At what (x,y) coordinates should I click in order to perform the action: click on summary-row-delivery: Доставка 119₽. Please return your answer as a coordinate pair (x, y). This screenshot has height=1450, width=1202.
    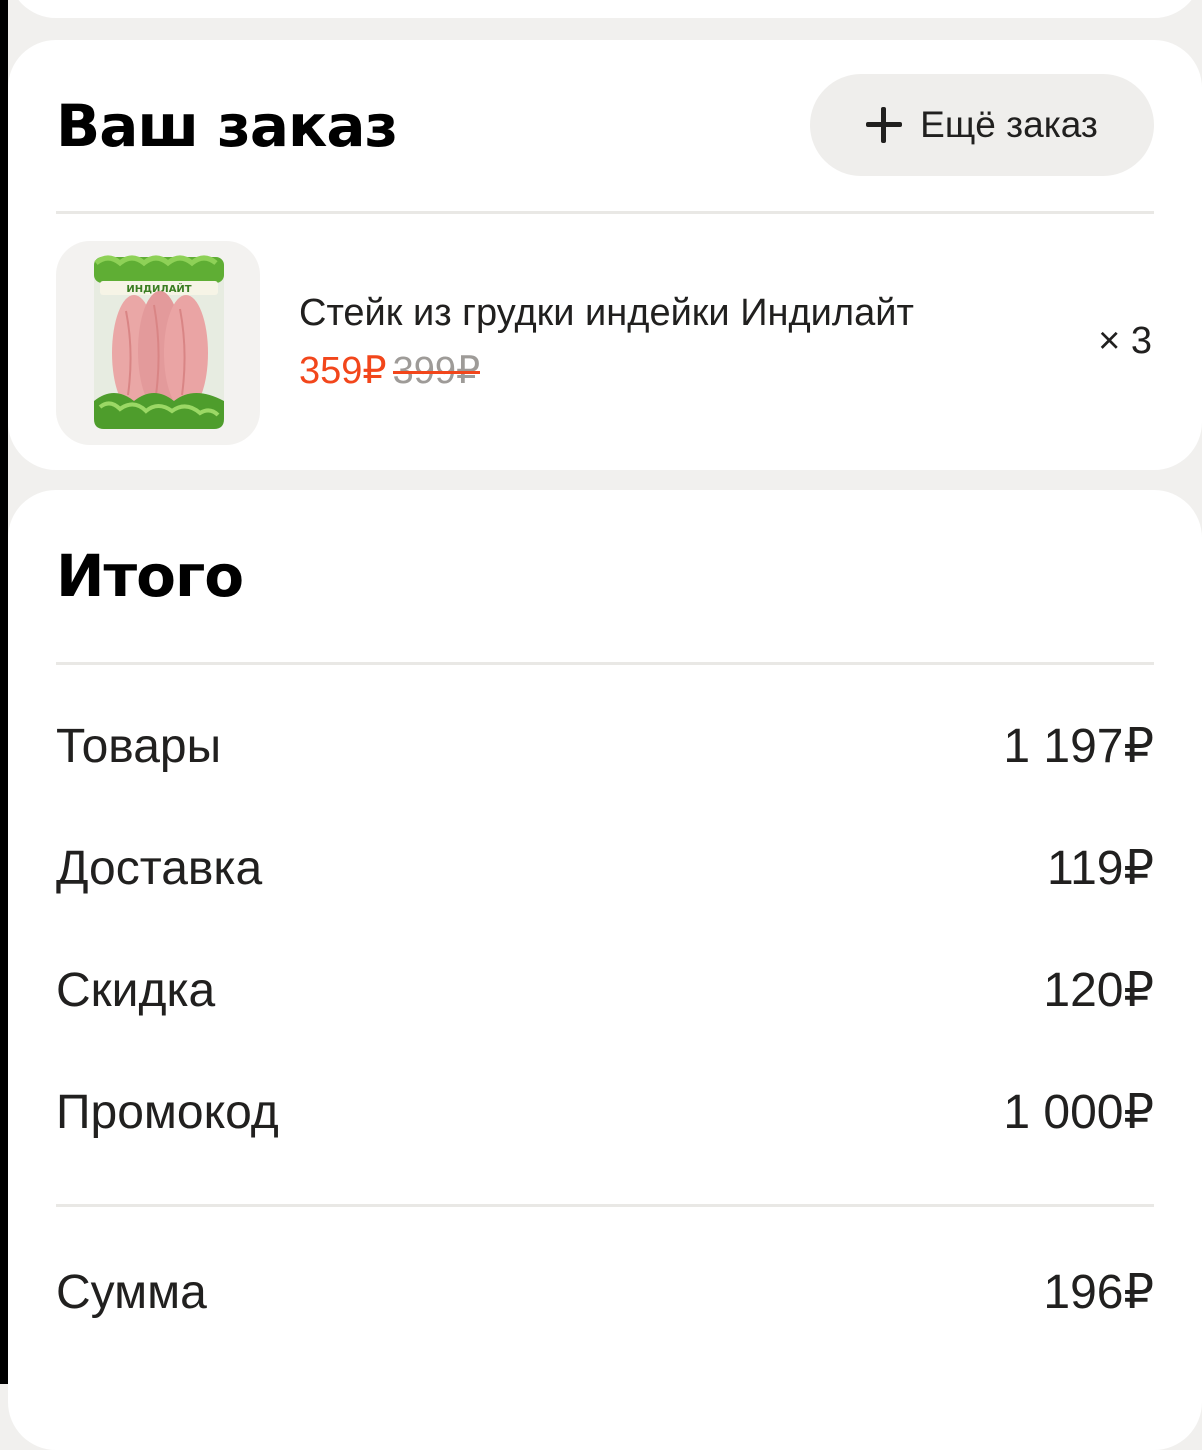
    Looking at the image, I should click on (605, 868).